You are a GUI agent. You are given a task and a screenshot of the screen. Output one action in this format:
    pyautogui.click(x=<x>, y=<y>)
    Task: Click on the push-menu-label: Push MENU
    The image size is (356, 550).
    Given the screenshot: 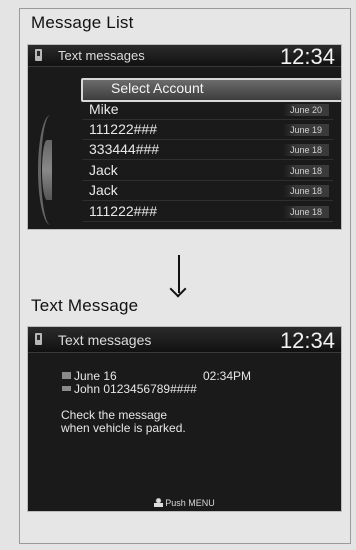 What is the action you would take?
    pyautogui.click(x=190, y=503)
    